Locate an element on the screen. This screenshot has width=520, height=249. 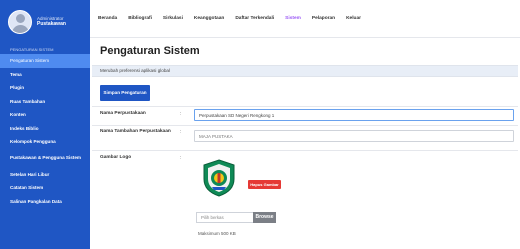
browse-button: Browse is located at coordinates (264, 217).